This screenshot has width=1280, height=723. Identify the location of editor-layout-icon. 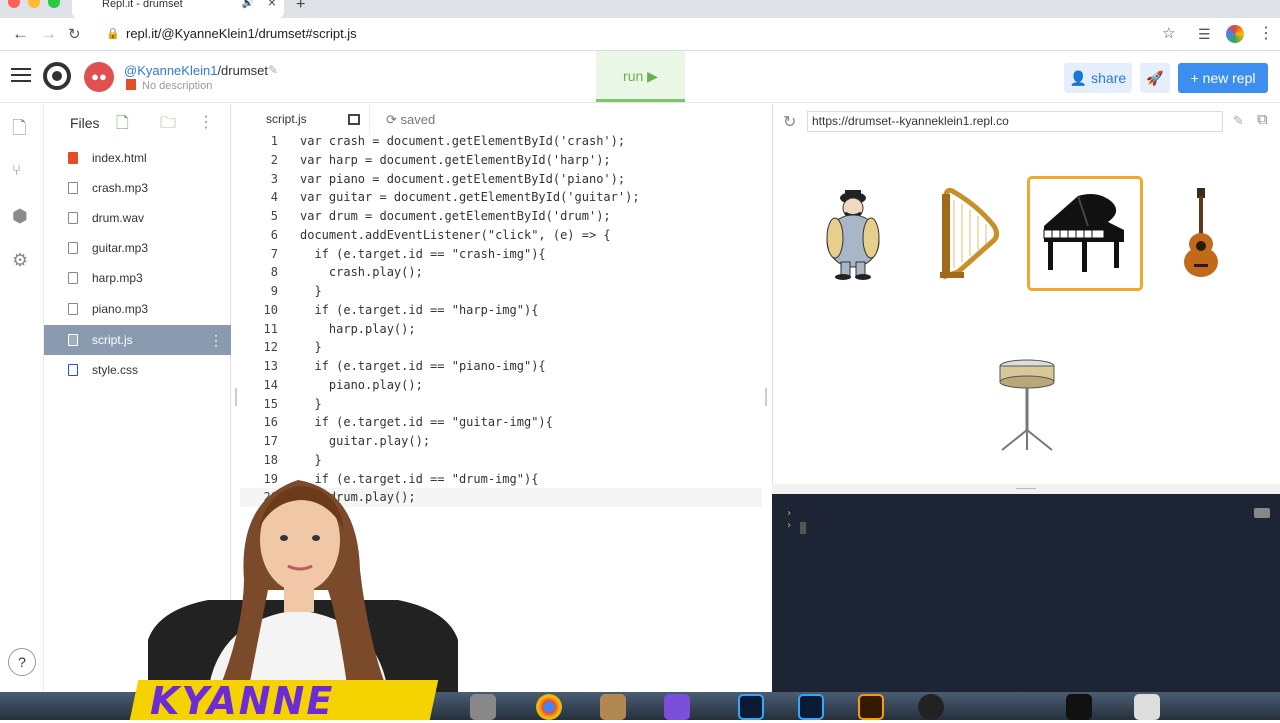
(354, 119).